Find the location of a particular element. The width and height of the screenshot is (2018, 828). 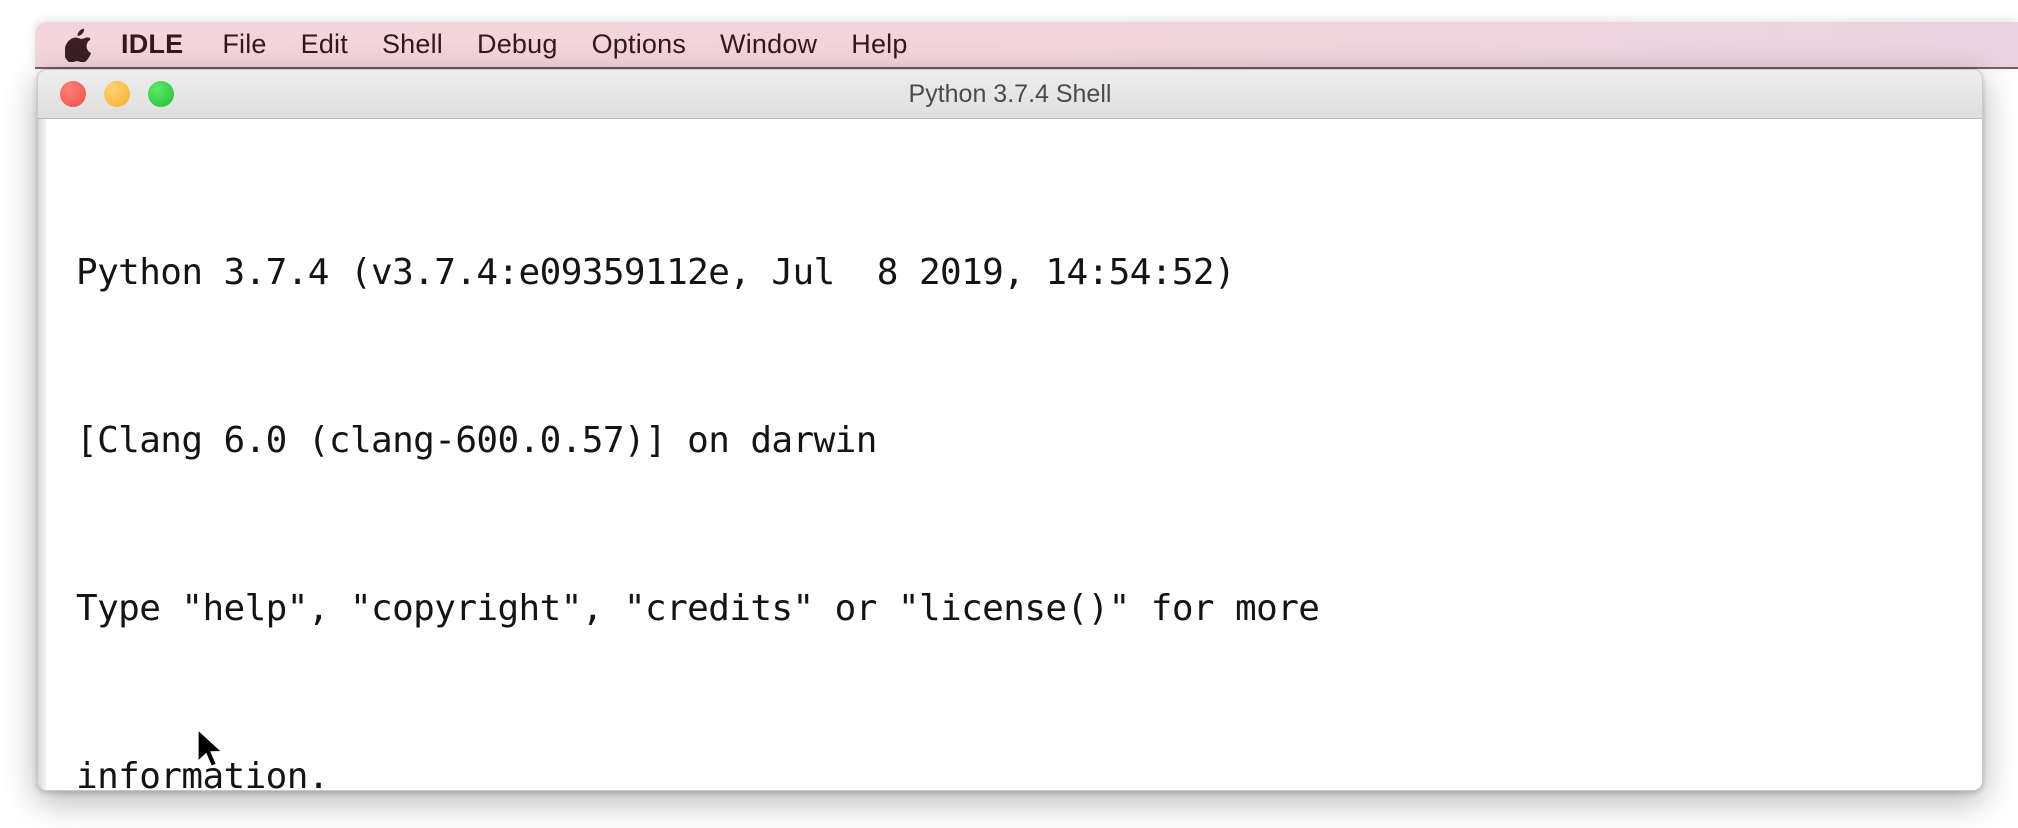

window-title: Python 3.7.4 Shell is located at coordinates (1010, 93).